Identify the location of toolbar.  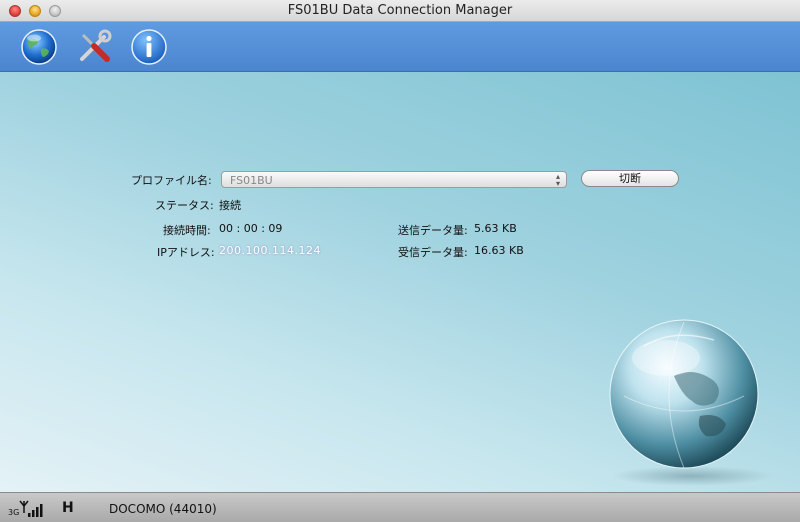
(400, 47).